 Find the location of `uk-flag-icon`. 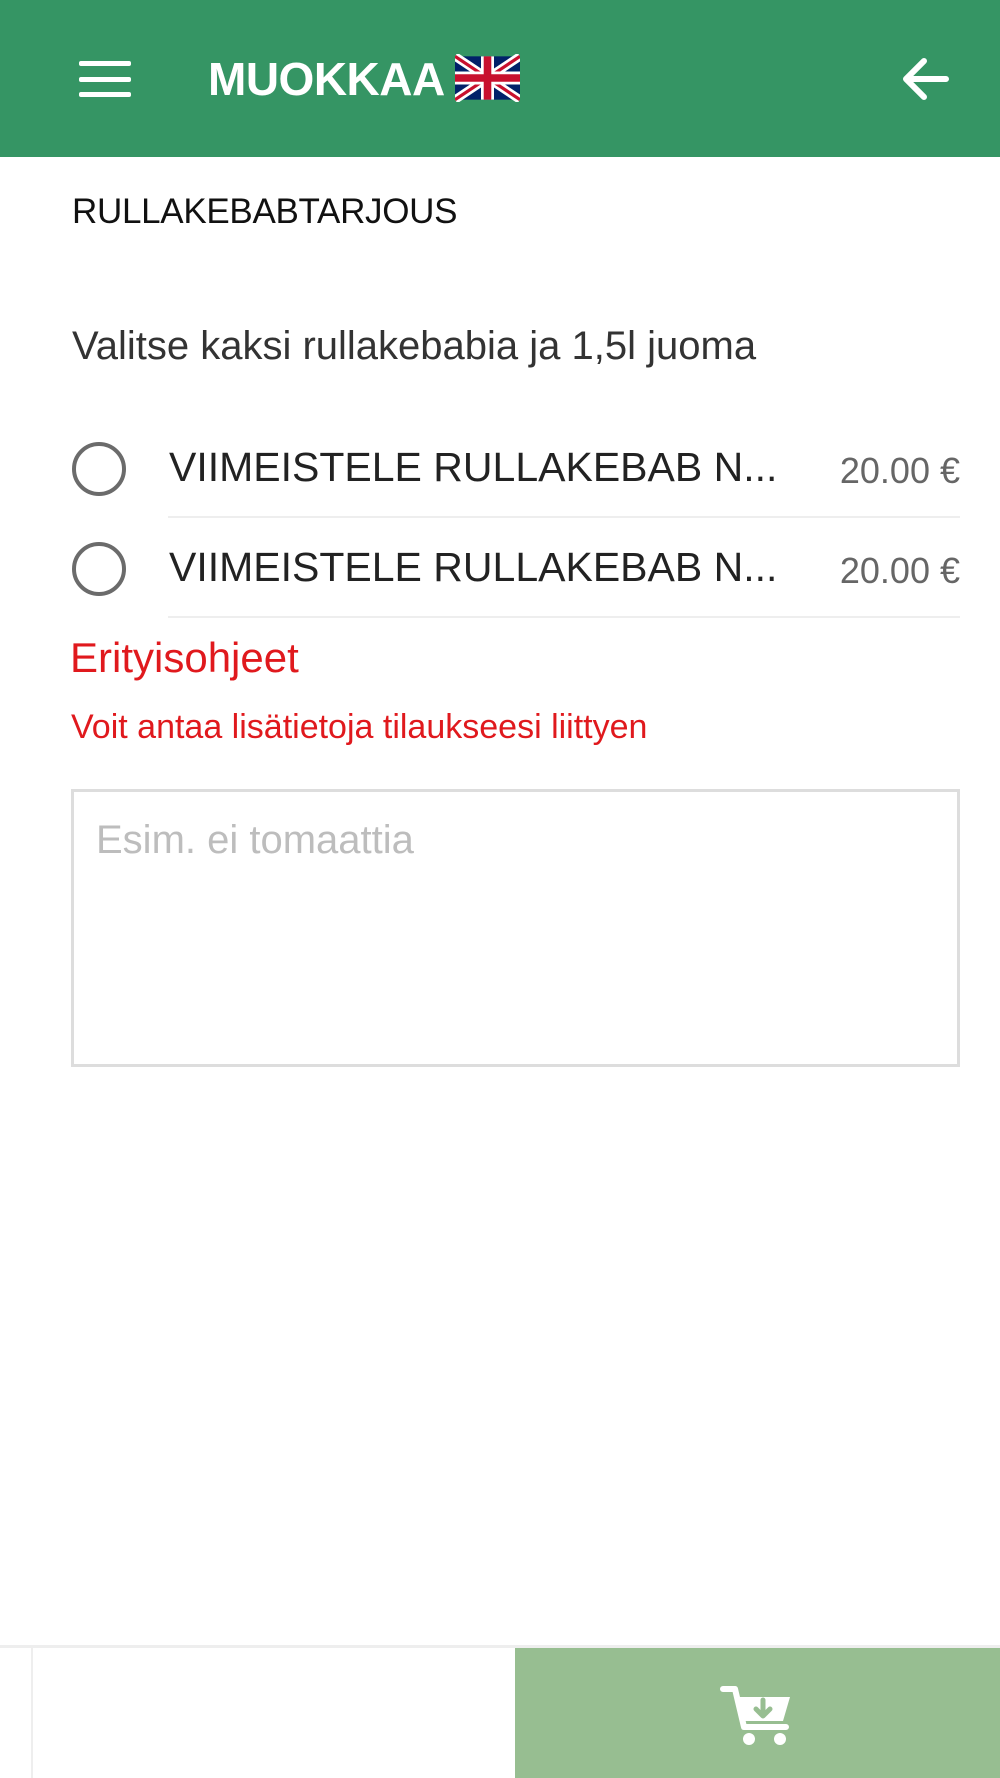

uk-flag-icon is located at coordinates (487, 78).